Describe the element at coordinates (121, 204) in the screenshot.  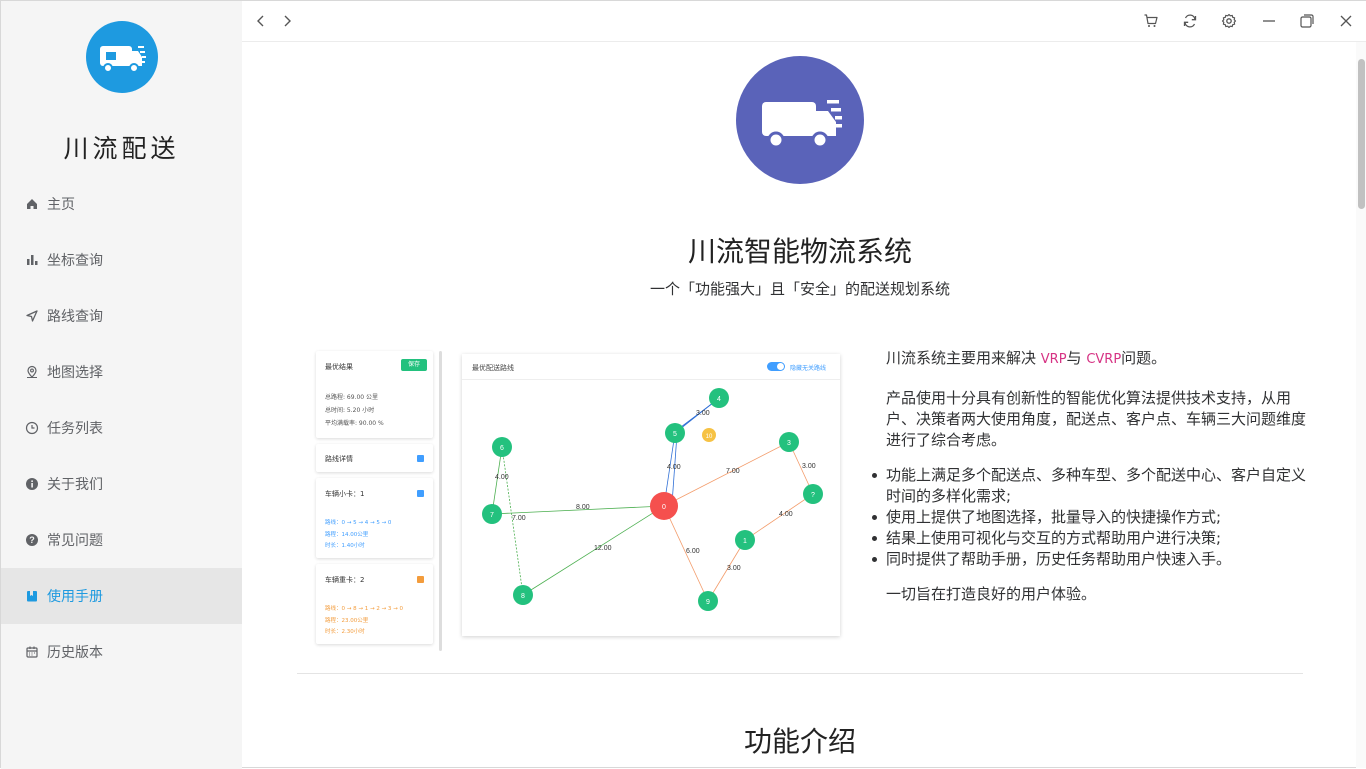
I see `sidebar-item-home: 主页` at that location.